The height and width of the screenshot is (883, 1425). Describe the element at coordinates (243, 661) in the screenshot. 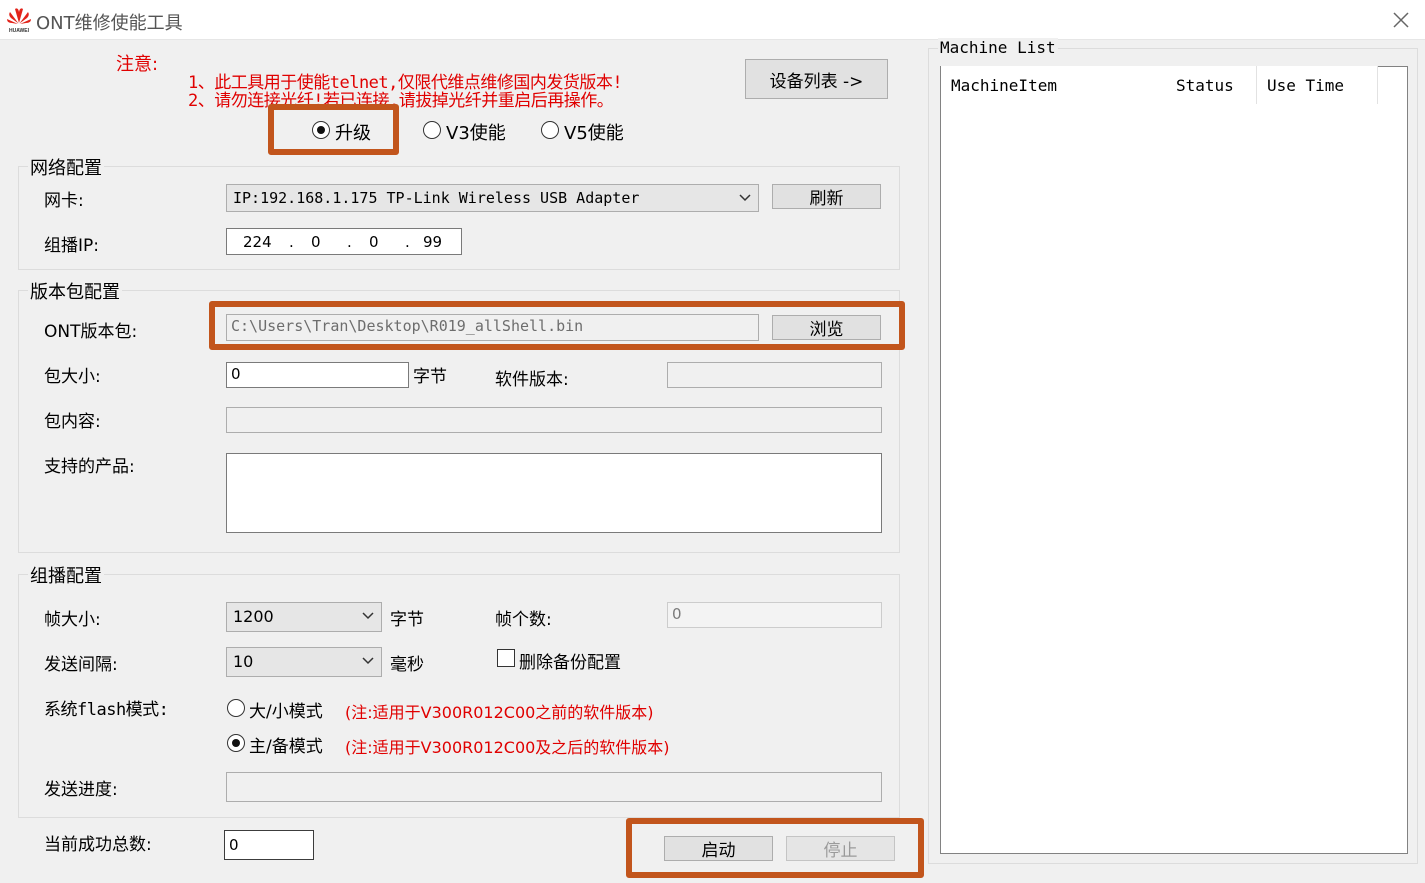

I see `send-interval-value: 10` at that location.